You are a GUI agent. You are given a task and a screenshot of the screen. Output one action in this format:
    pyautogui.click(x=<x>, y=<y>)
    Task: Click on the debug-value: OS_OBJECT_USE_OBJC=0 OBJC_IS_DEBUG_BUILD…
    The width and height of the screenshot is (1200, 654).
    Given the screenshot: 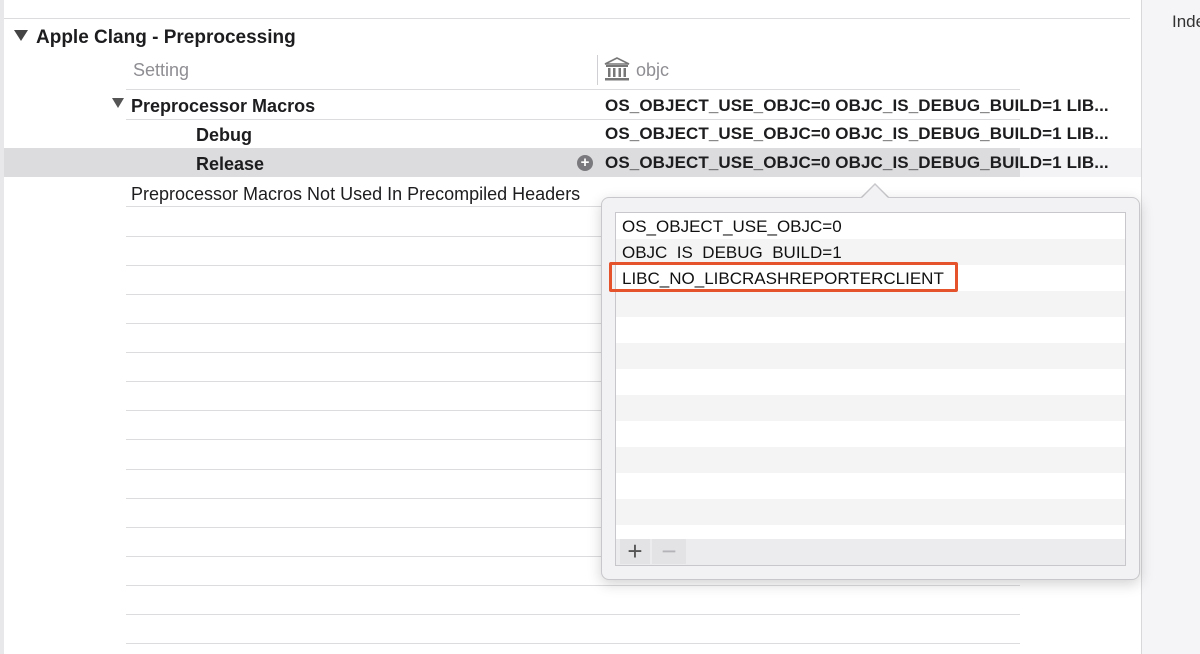 What is the action you would take?
    pyautogui.click(x=857, y=134)
    